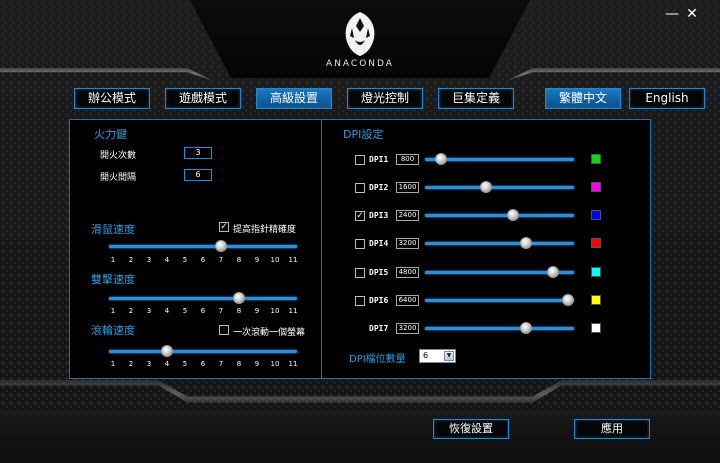 This screenshot has height=463, width=720. I want to click on fire-count-input: 3, so click(198, 153).